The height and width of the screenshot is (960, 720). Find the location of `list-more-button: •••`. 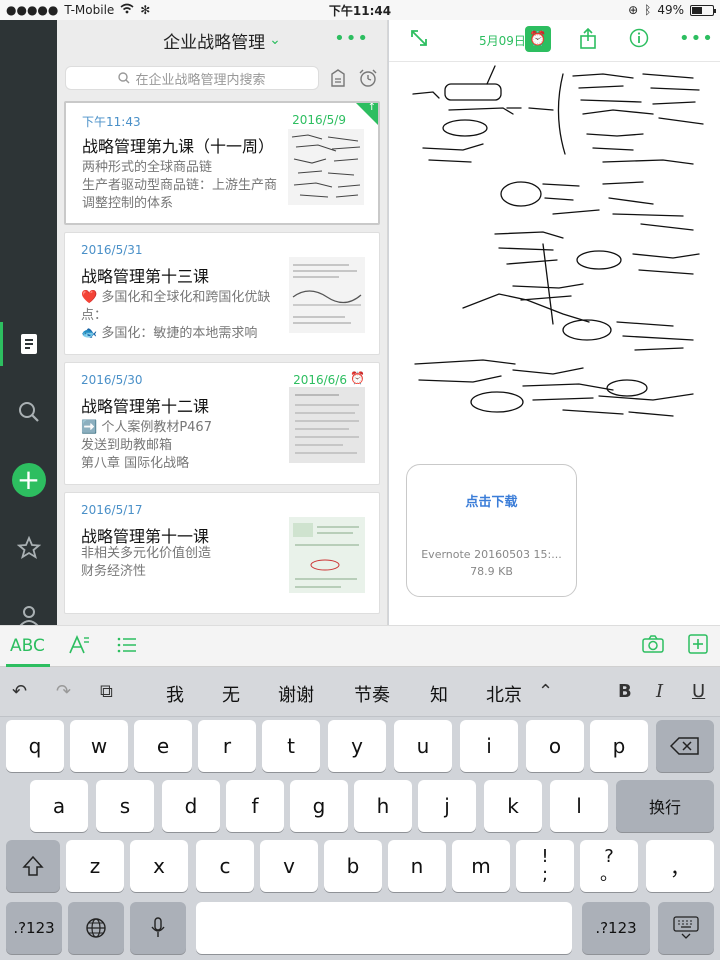

list-more-button: ••• is located at coordinates (351, 38).